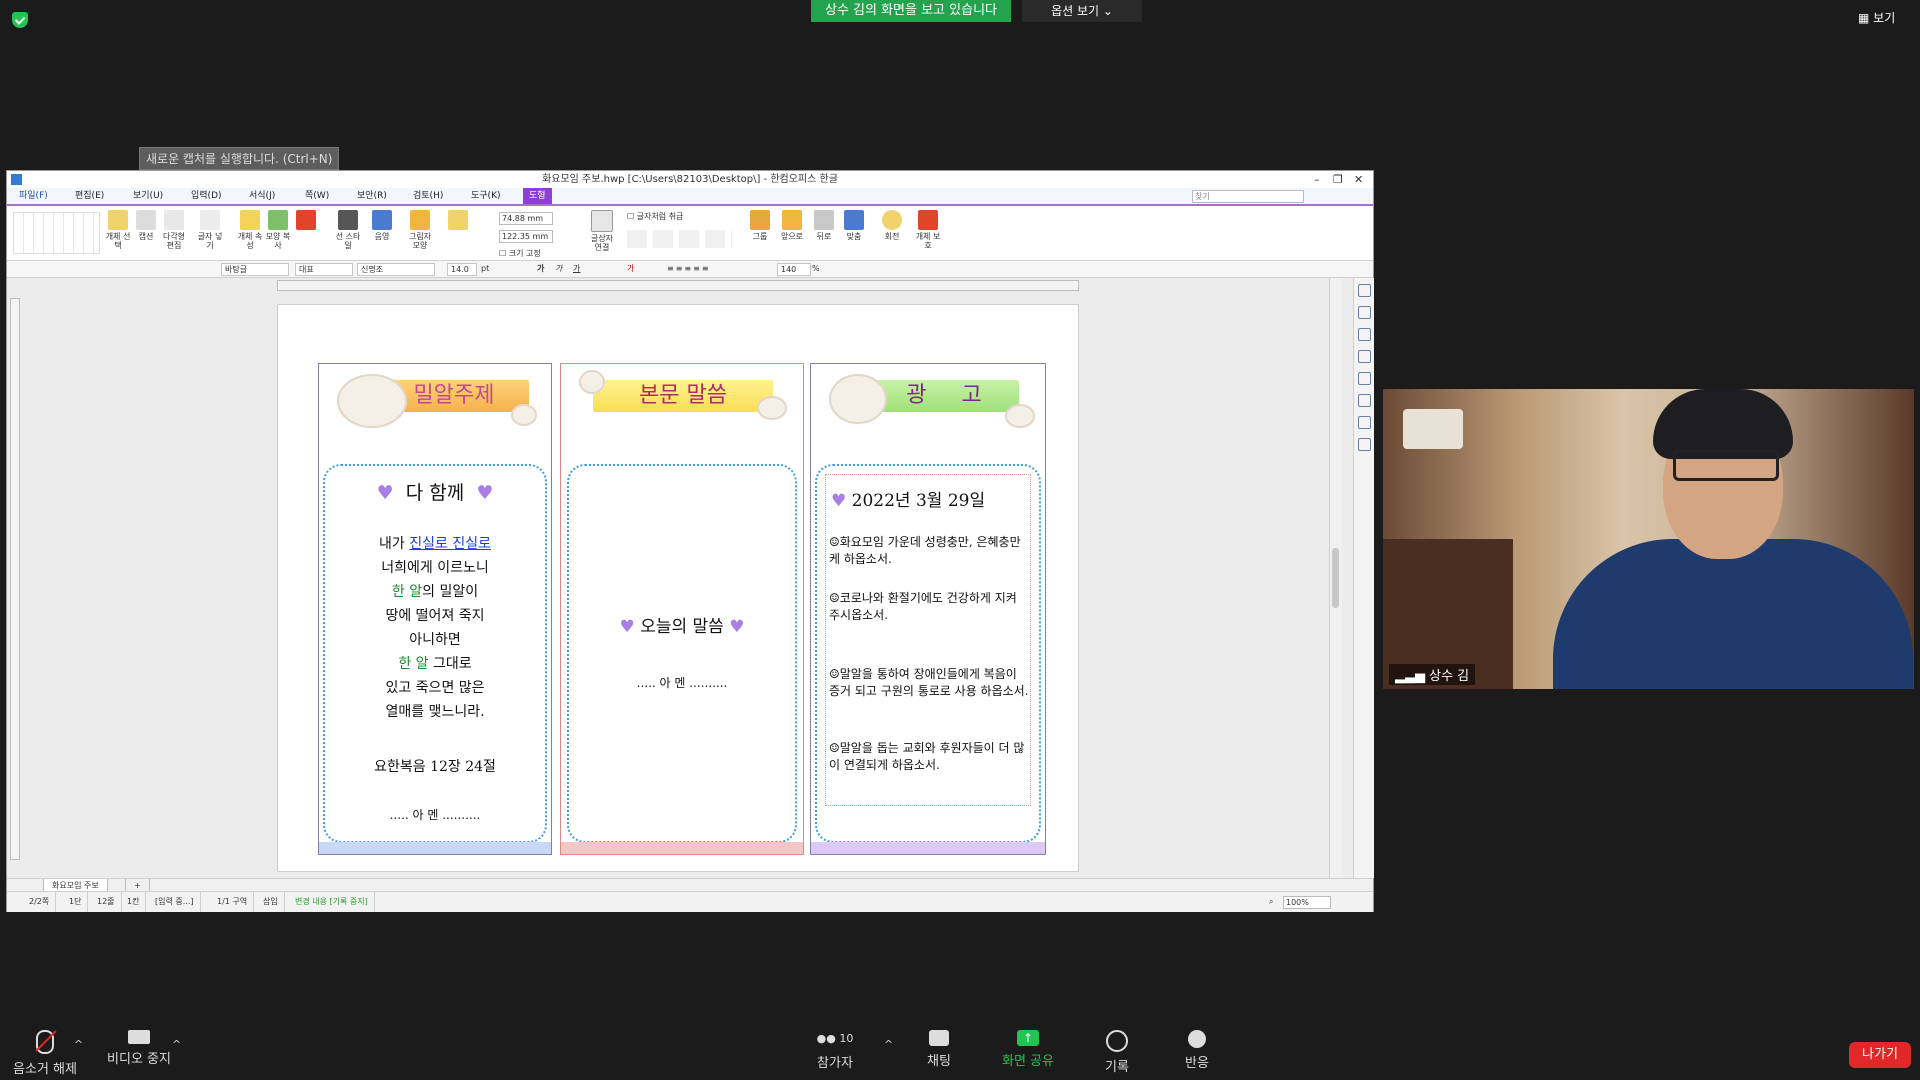 Image resolution: width=1920 pixels, height=1080 pixels. I want to click on mute-options-caret: ^, so click(78, 1044).